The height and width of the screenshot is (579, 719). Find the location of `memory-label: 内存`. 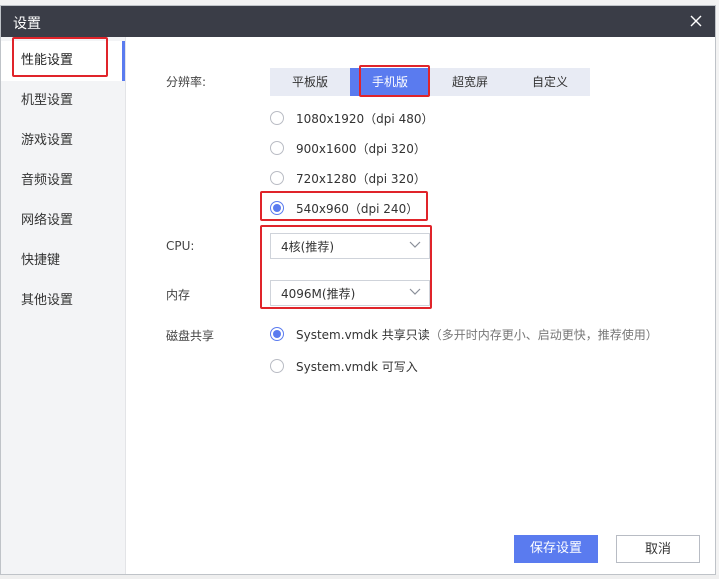

memory-label: 内存 is located at coordinates (178, 295).